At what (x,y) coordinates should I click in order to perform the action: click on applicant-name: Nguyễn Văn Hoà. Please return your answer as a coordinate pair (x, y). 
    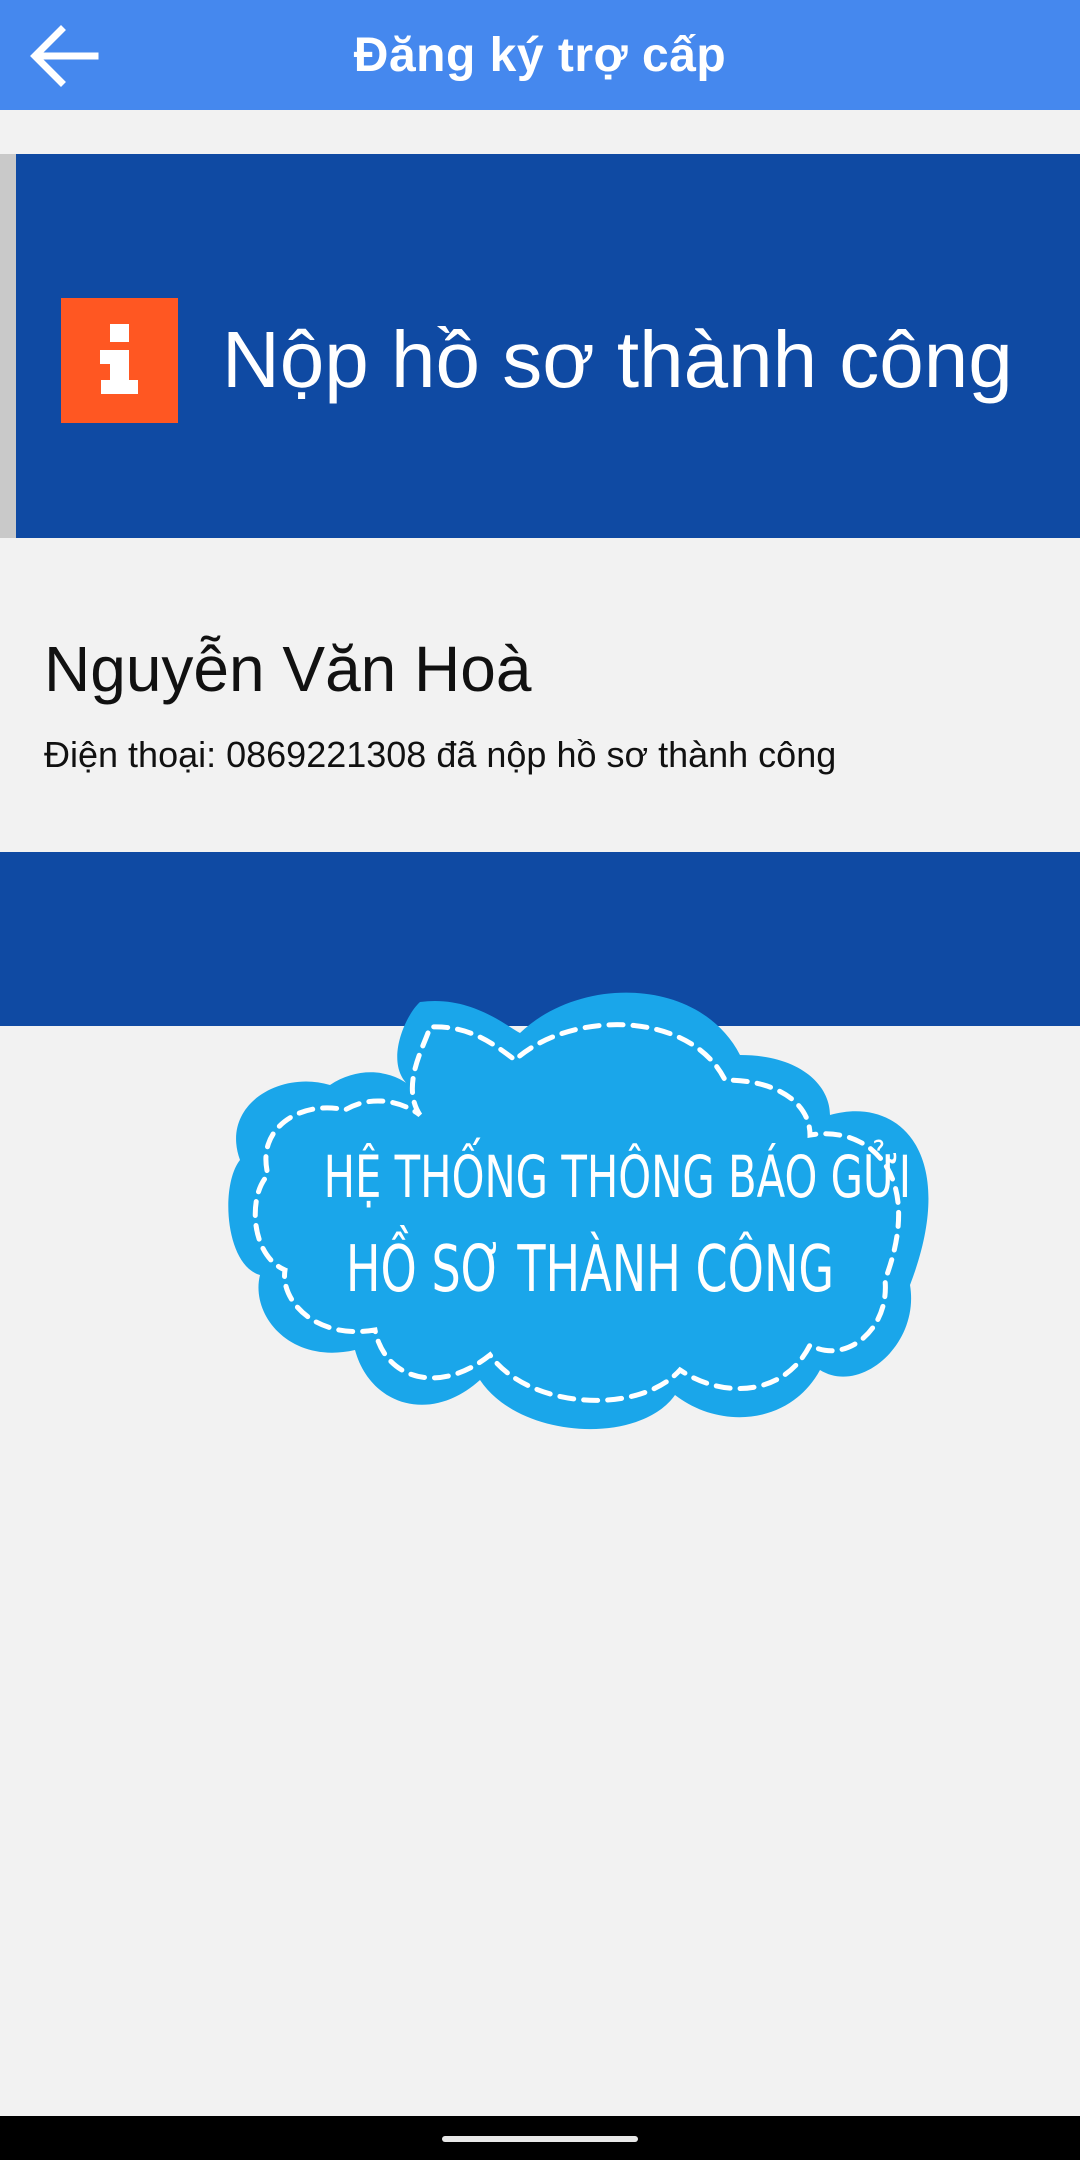
    Looking at the image, I should click on (288, 669).